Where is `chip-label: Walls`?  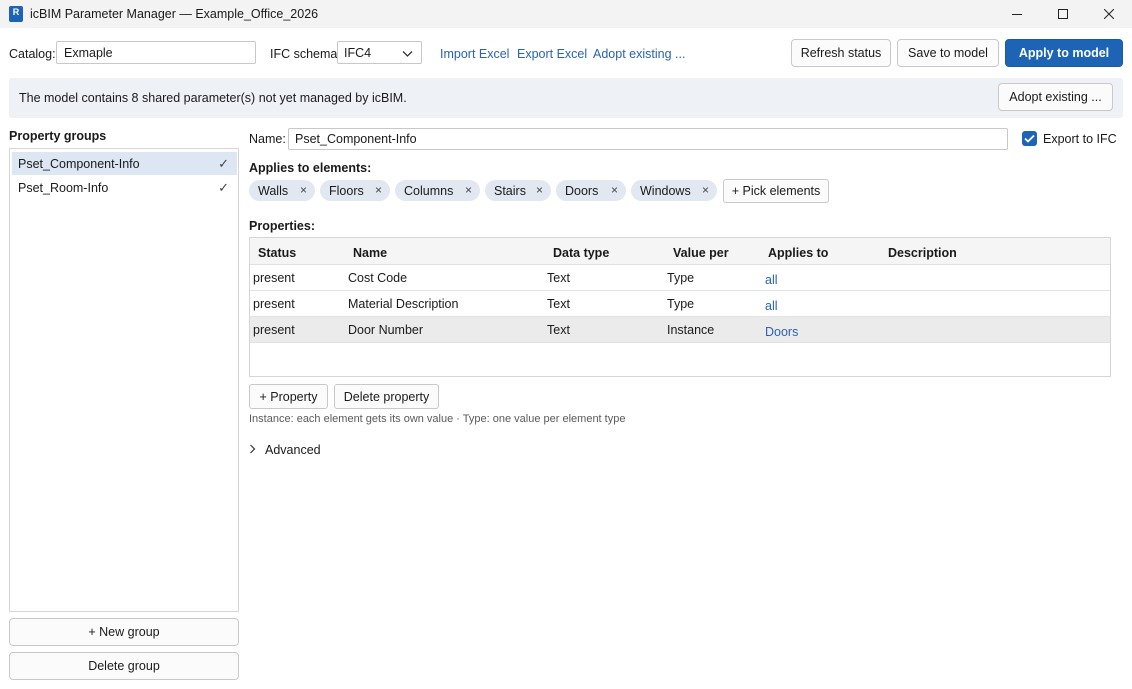 chip-label: Walls is located at coordinates (273, 190).